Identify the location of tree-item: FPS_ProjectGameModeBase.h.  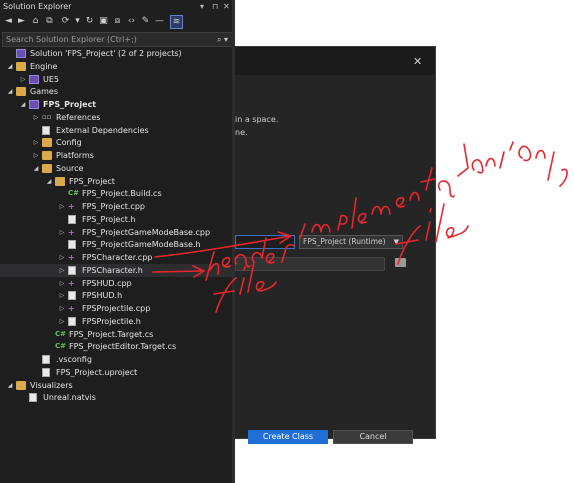
(116, 244).